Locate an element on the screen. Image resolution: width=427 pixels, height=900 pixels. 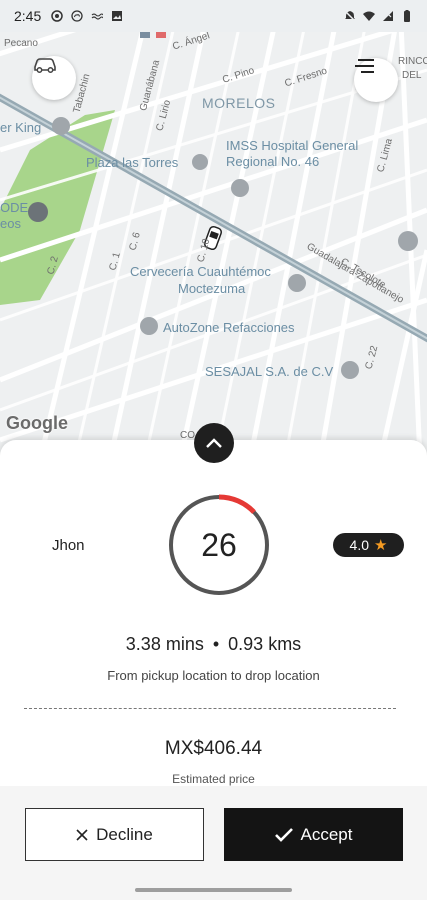
signal-icon is located at coordinates (388, 16).